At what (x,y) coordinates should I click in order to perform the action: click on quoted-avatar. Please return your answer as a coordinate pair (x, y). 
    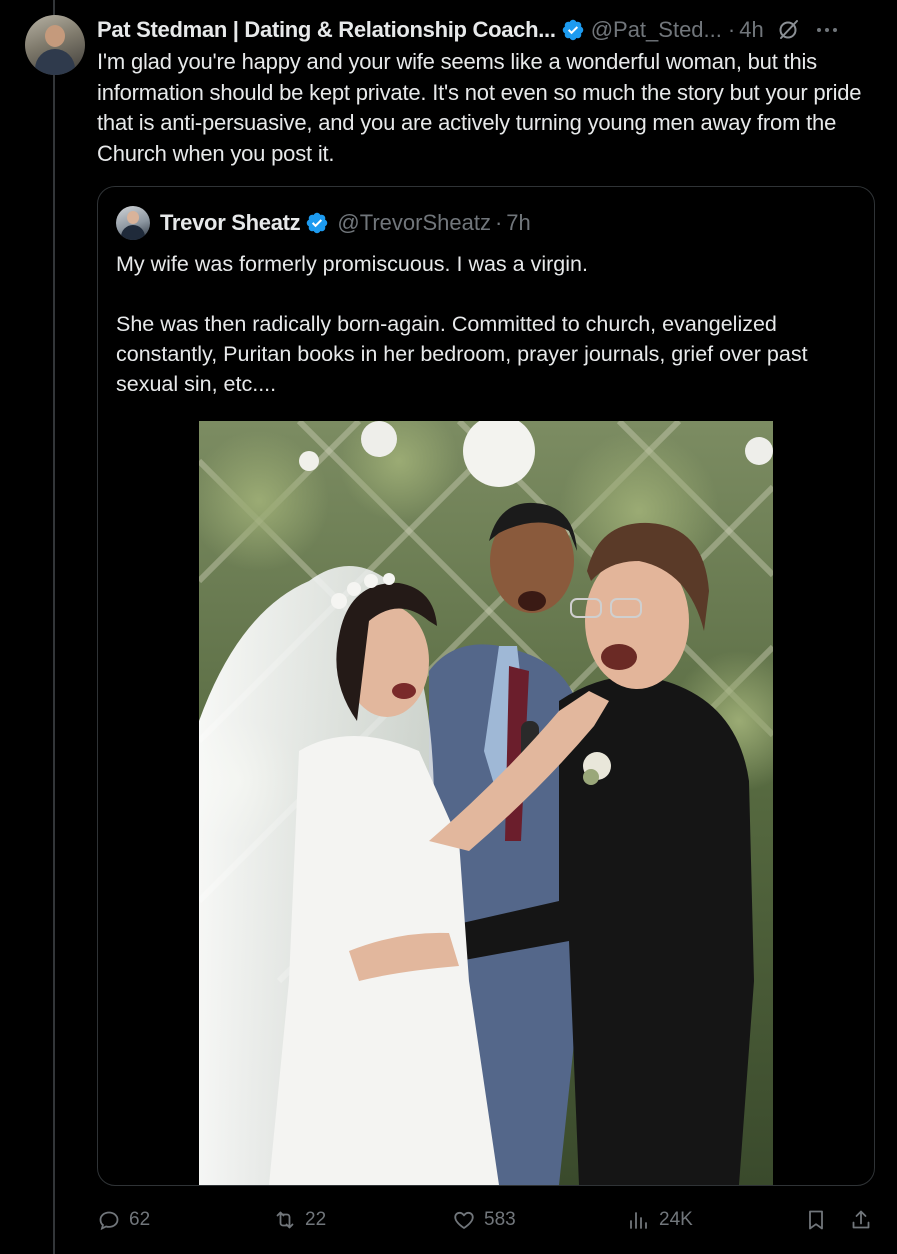
    Looking at the image, I should click on (133, 223).